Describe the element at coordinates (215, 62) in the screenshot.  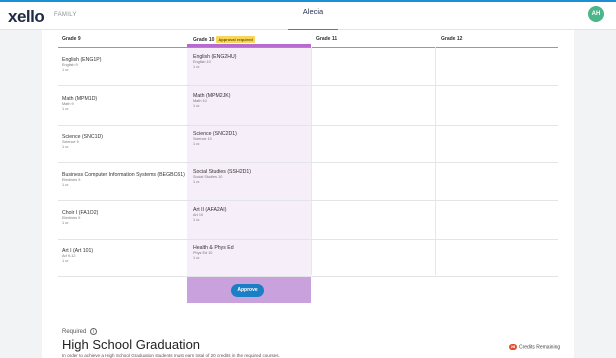
I see `course-card: English (ENG2HU) English 10 1 cr.` at that location.